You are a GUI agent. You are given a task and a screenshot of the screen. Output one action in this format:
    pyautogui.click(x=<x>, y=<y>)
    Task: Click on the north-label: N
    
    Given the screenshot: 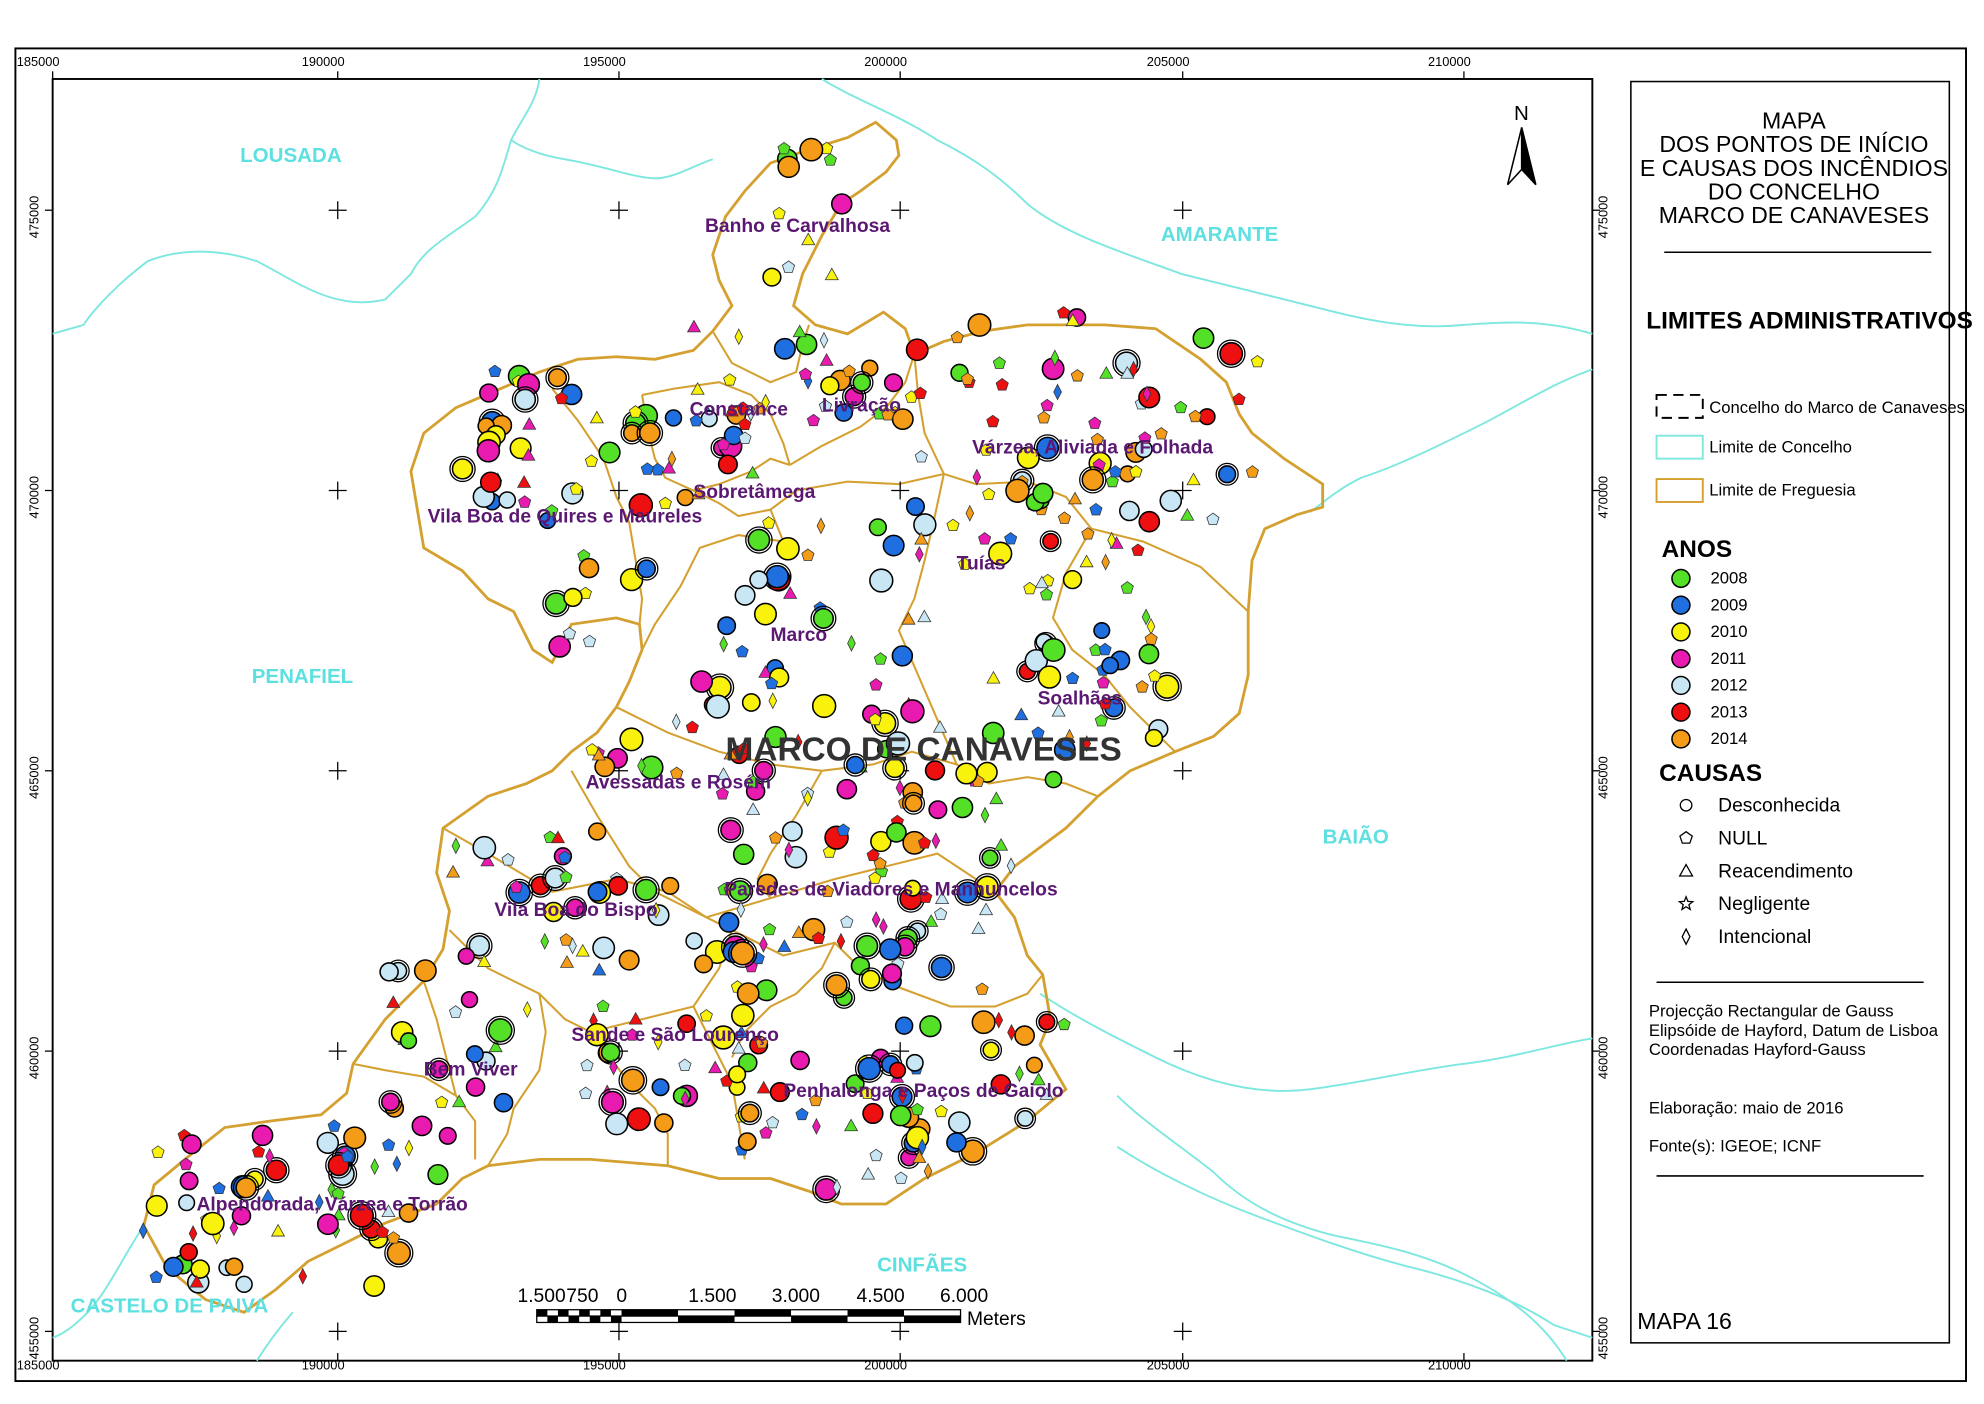 What is the action you would take?
    pyautogui.click(x=1521, y=113)
    